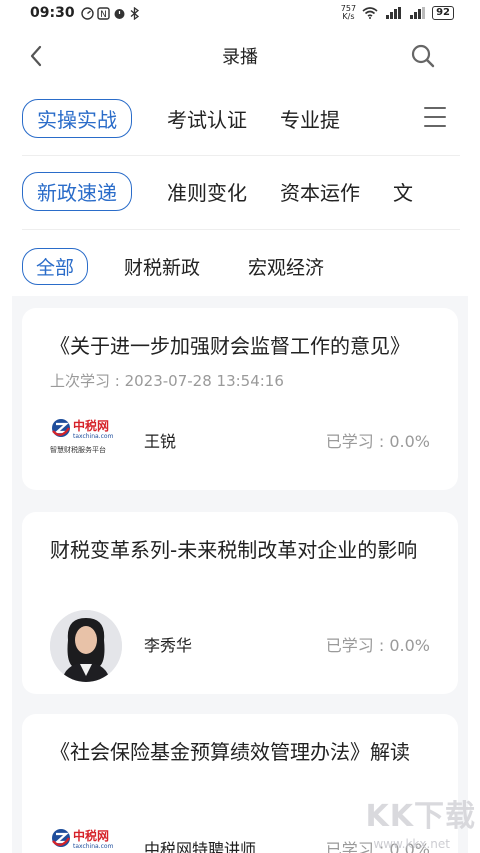  I want to click on tab-shicao-shizhan: 实操实战, so click(77, 118).